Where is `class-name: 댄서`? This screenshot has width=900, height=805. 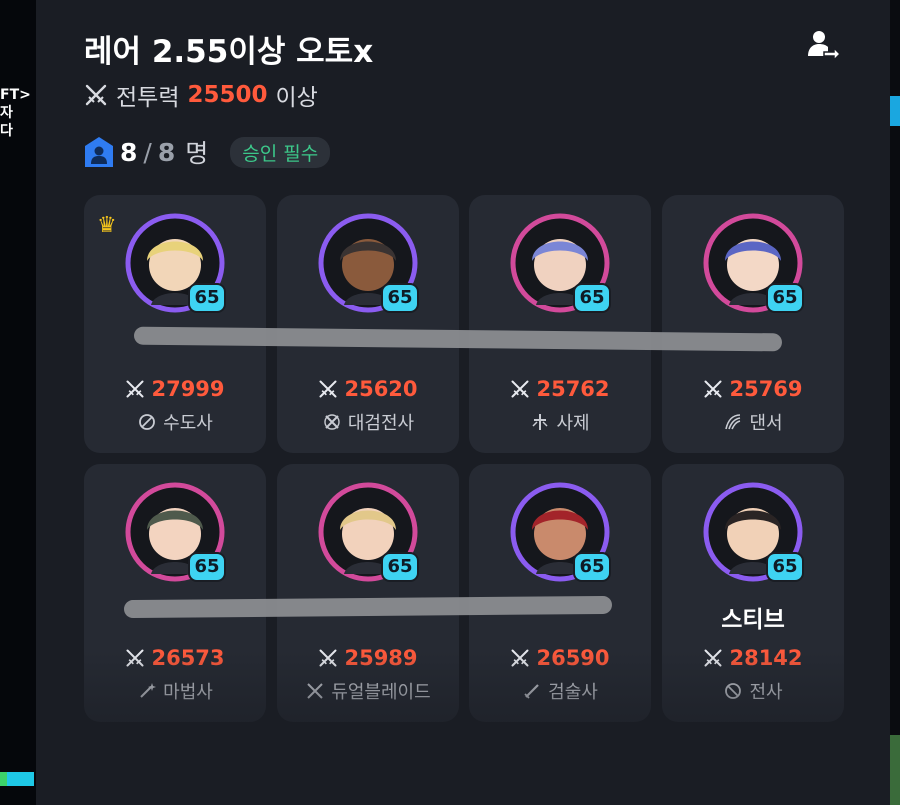 class-name: 댄서 is located at coordinates (766, 423).